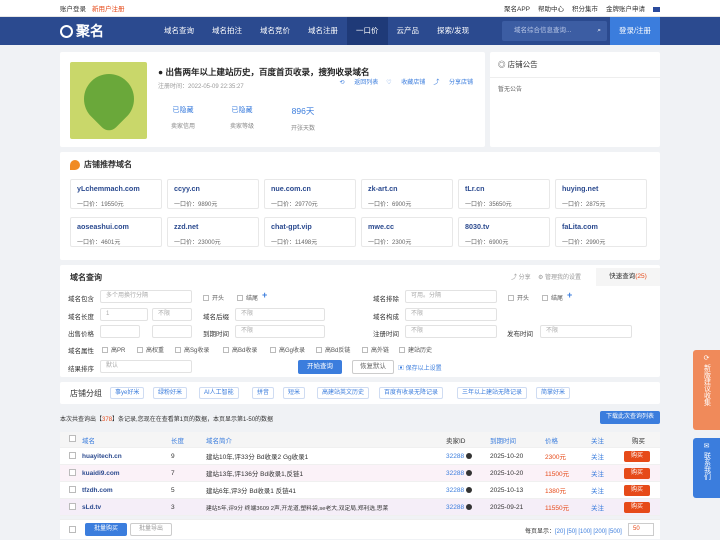  What do you see at coordinates (504, 194) in the screenshot?
I see `recommend-item: tLr.cn 一口价：35650元` at bounding box center [504, 194].